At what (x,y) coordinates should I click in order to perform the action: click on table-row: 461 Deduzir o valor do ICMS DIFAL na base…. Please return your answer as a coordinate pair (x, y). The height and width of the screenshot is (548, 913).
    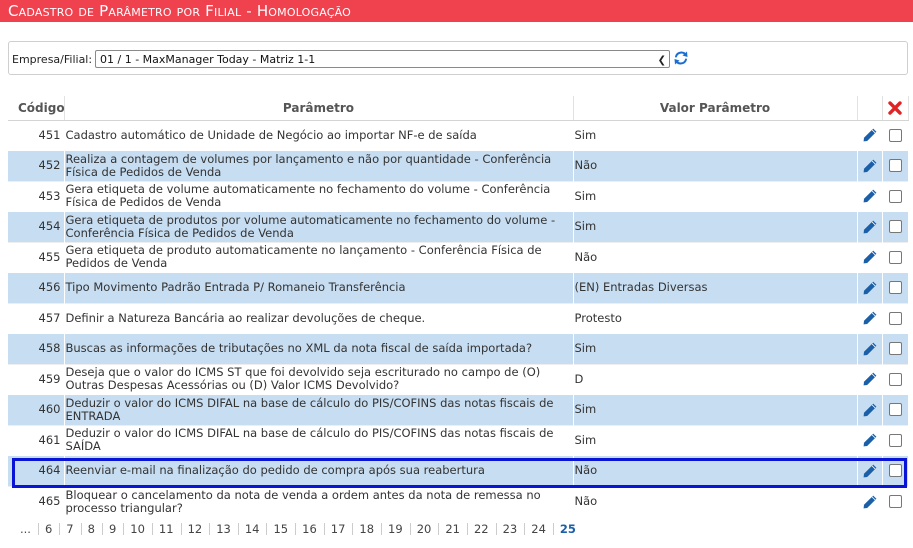
    Looking at the image, I should click on (458, 440).